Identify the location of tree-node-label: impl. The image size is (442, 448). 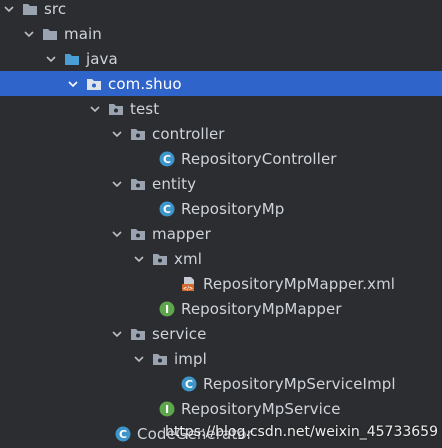
(190, 358).